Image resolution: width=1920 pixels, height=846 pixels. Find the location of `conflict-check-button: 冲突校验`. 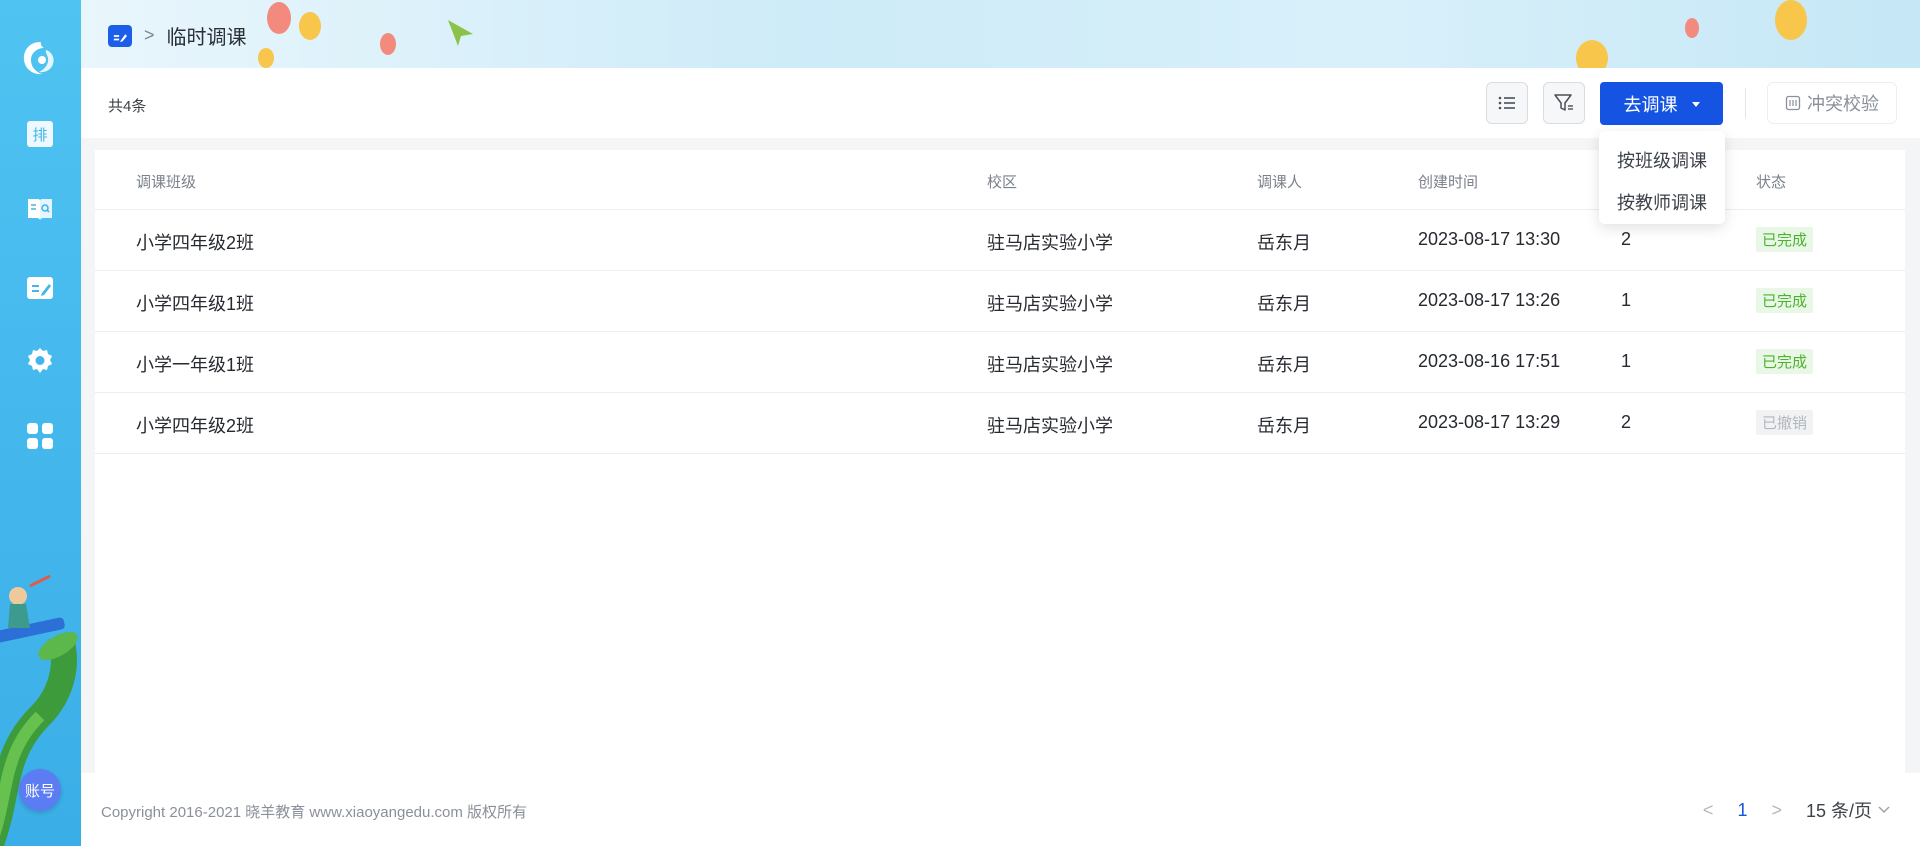

conflict-check-button: 冲突校验 is located at coordinates (1832, 103).